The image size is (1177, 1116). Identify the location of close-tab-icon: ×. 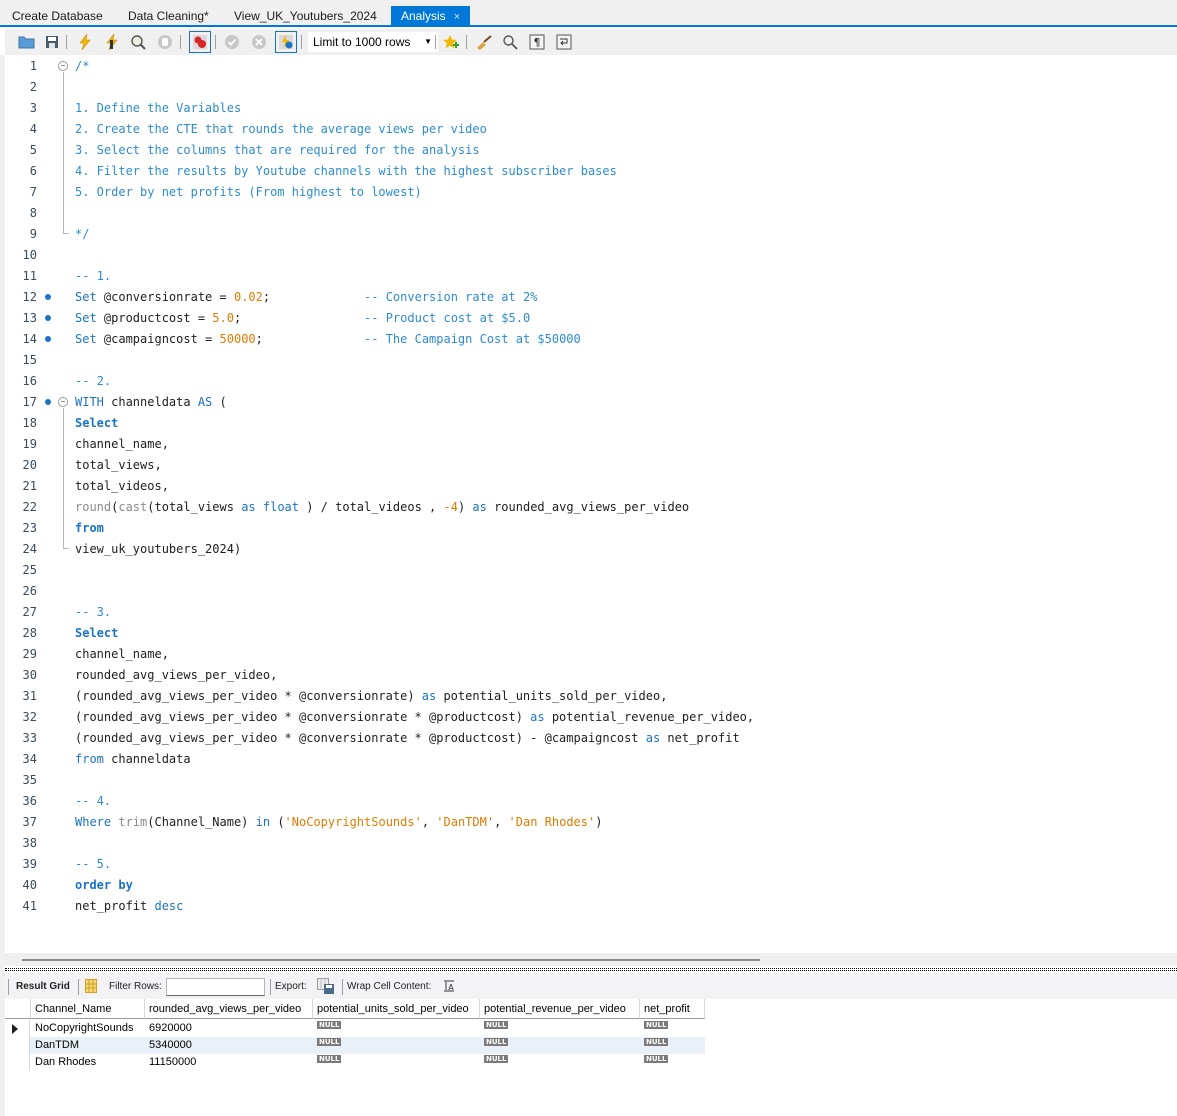
(457, 17).